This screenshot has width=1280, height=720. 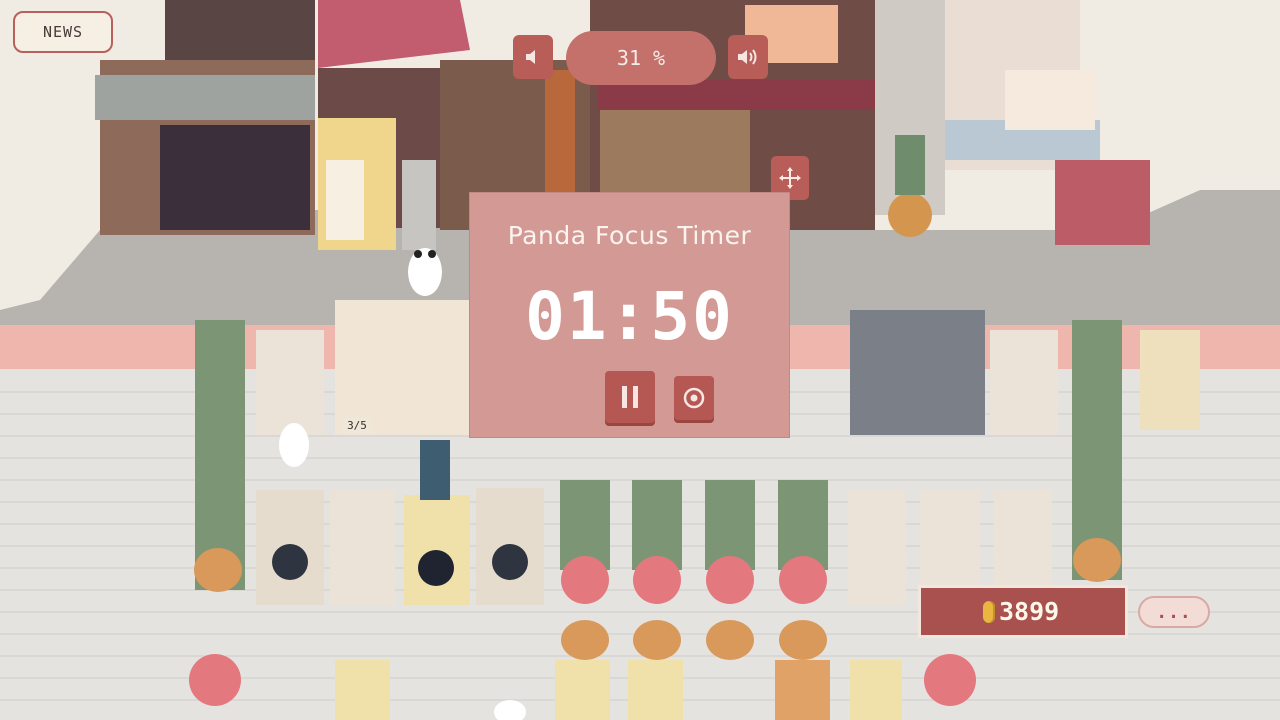 I want to click on coin-icon, so click(x=989, y=611).